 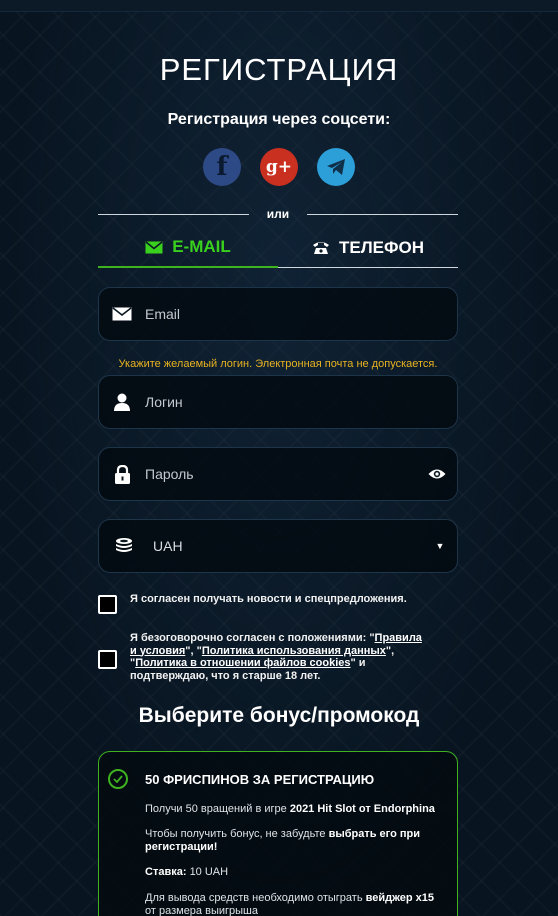 I want to click on terms-consent-checkbox, so click(x=107, y=659).